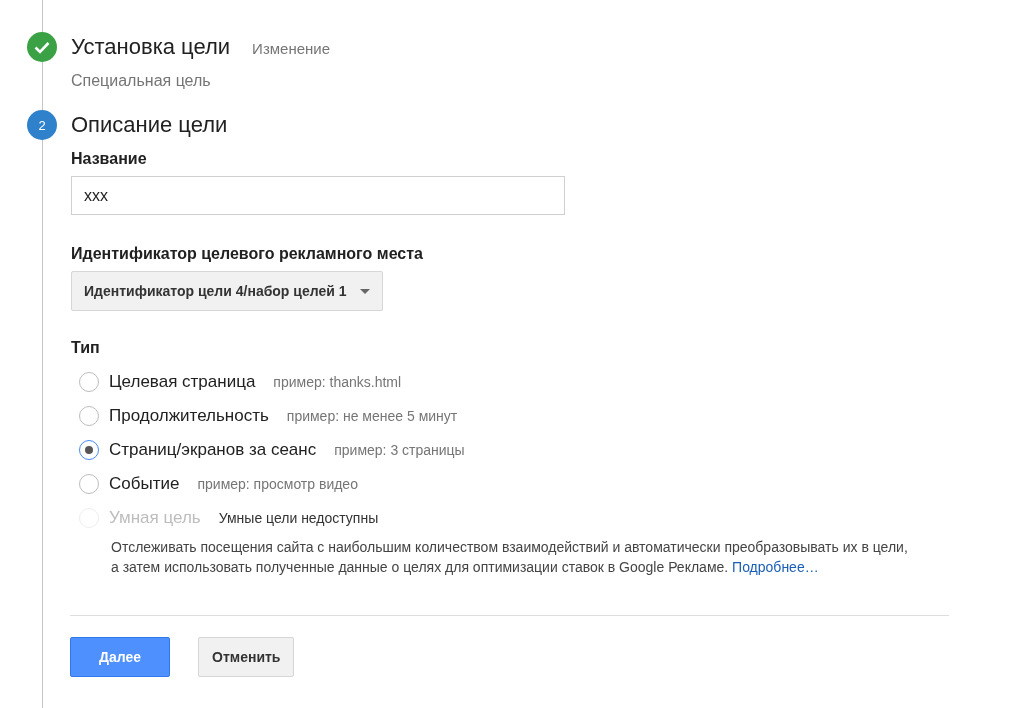 The width and height of the screenshot is (1024, 708). I want to click on field-label: Тип, so click(86, 348).